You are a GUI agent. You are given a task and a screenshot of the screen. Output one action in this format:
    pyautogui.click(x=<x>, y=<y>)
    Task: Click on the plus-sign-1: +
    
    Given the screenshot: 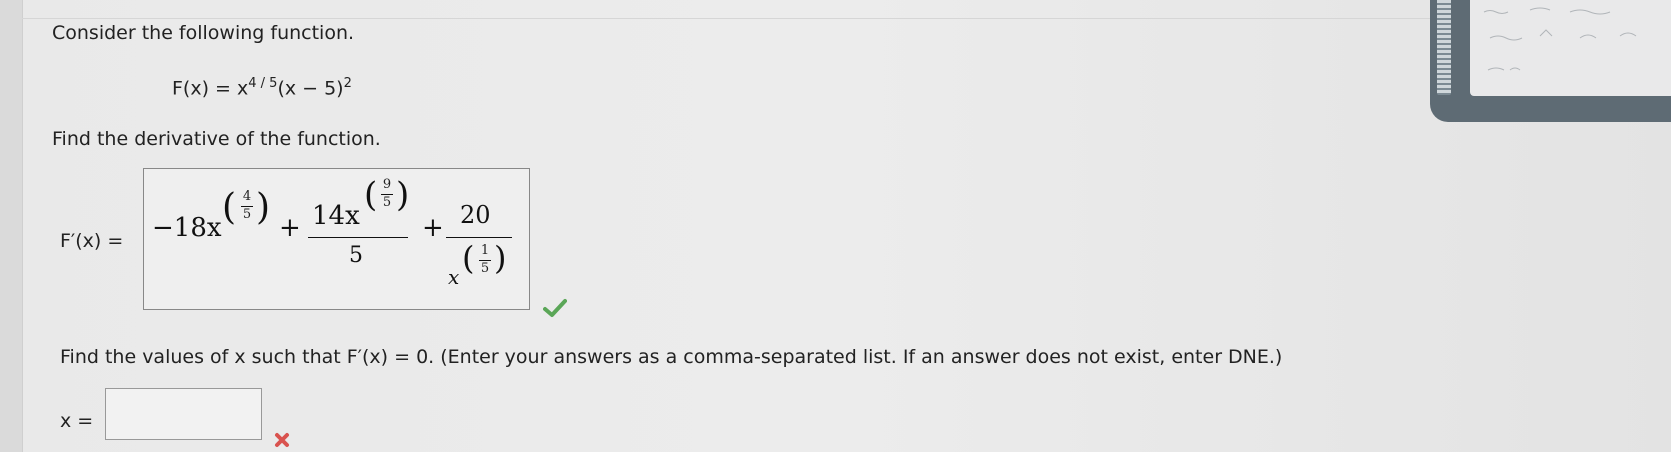 What is the action you would take?
    pyautogui.click(x=290, y=228)
    